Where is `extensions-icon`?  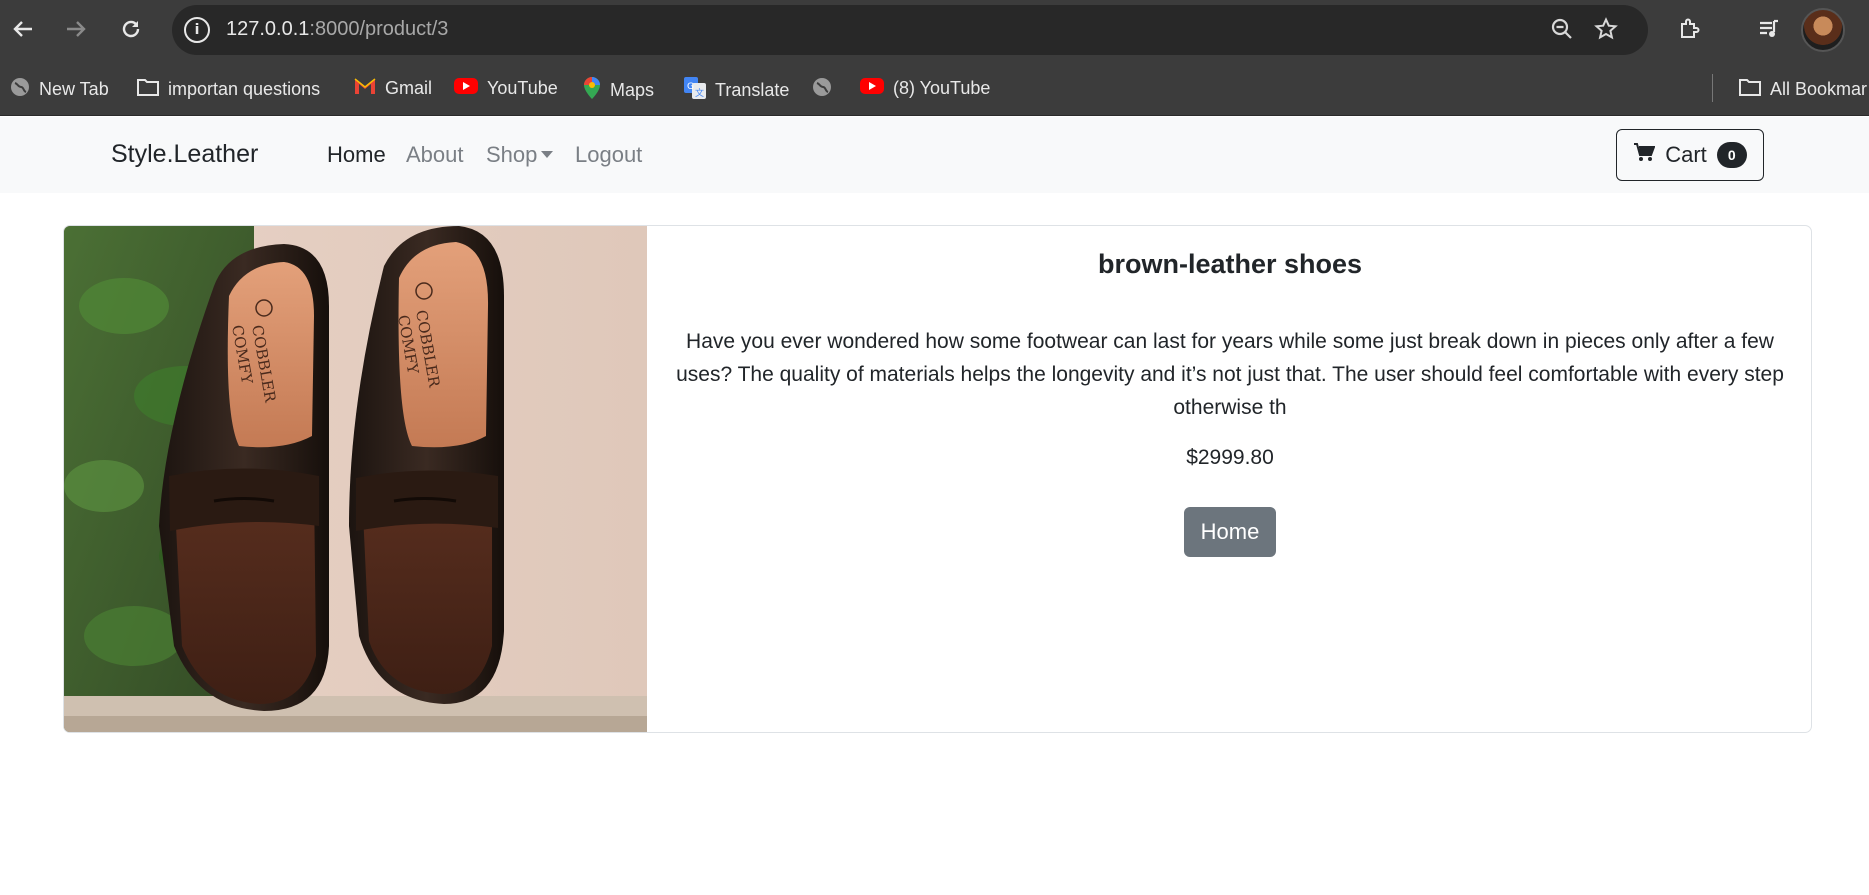 extensions-icon is located at coordinates (1689, 29).